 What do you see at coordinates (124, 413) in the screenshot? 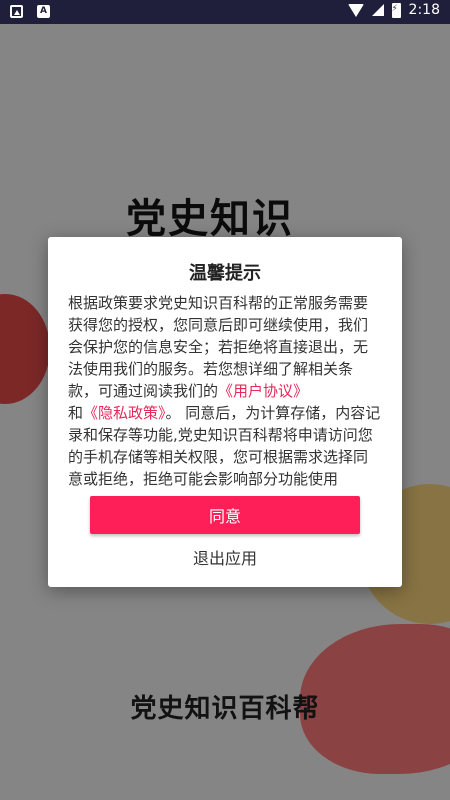
I see `privacy-policy-link: 《隐私政策》` at bounding box center [124, 413].